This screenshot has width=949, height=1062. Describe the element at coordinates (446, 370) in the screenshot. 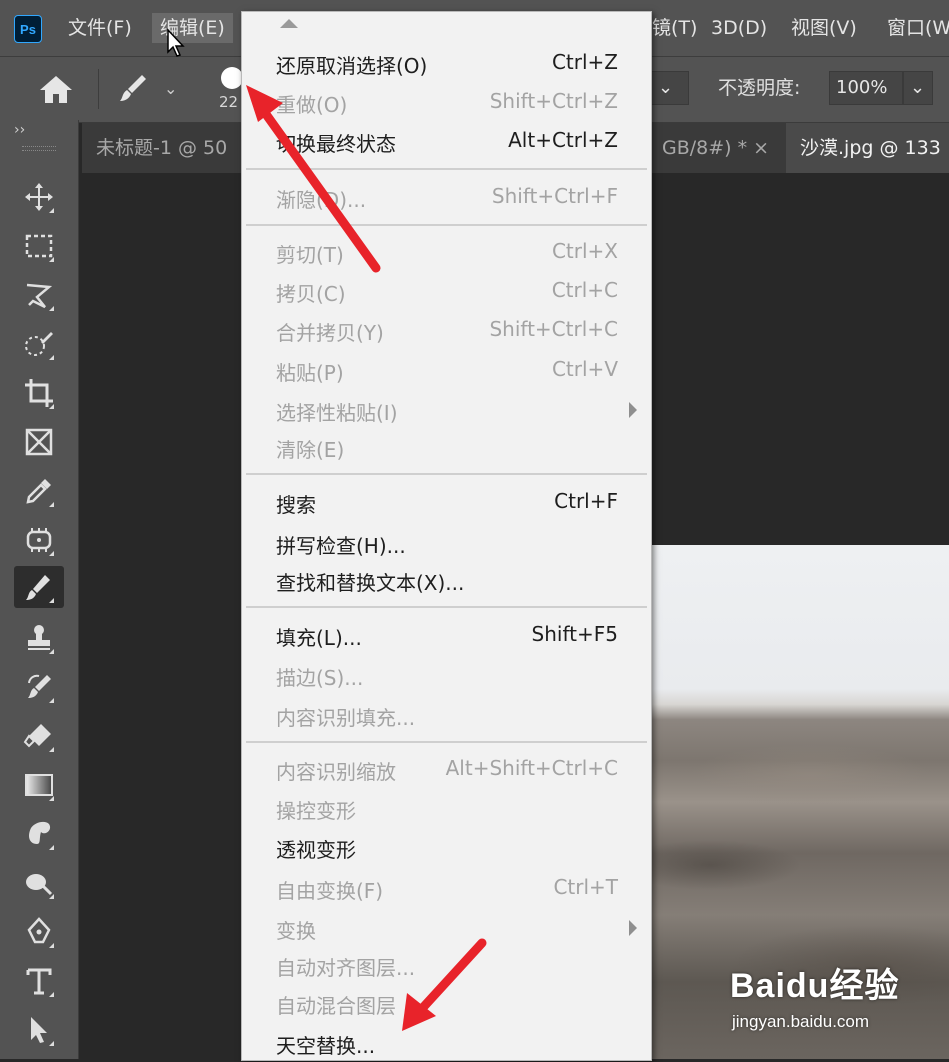

I see `menu-item-paste: 粘贴(P) Ctrl+V` at that location.